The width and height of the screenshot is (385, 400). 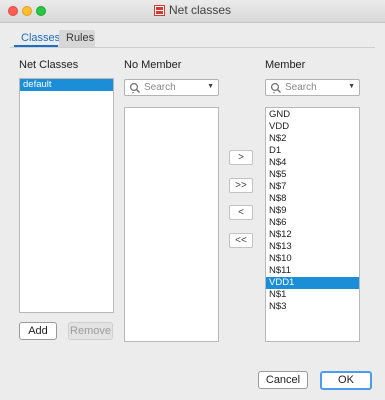 What do you see at coordinates (38, 331) in the screenshot?
I see `add-button: Add` at bounding box center [38, 331].